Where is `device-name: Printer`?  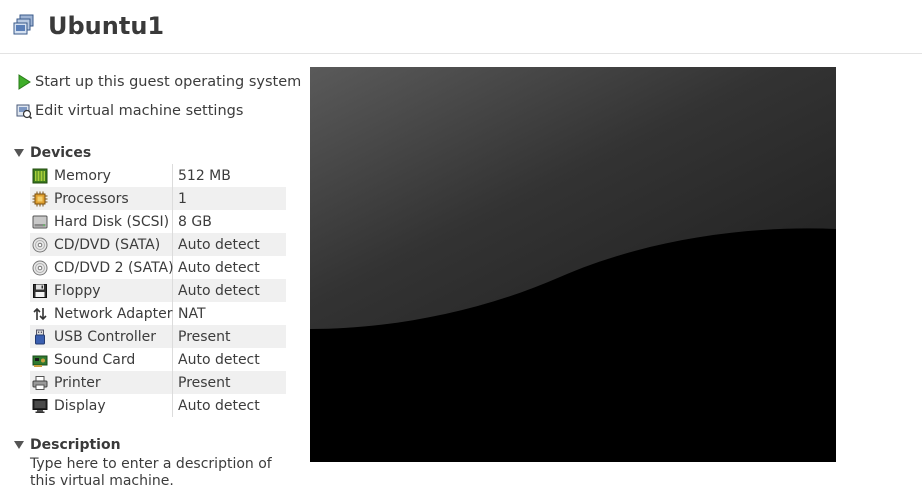 device-name: Printer is located at coordinates (77, 382).